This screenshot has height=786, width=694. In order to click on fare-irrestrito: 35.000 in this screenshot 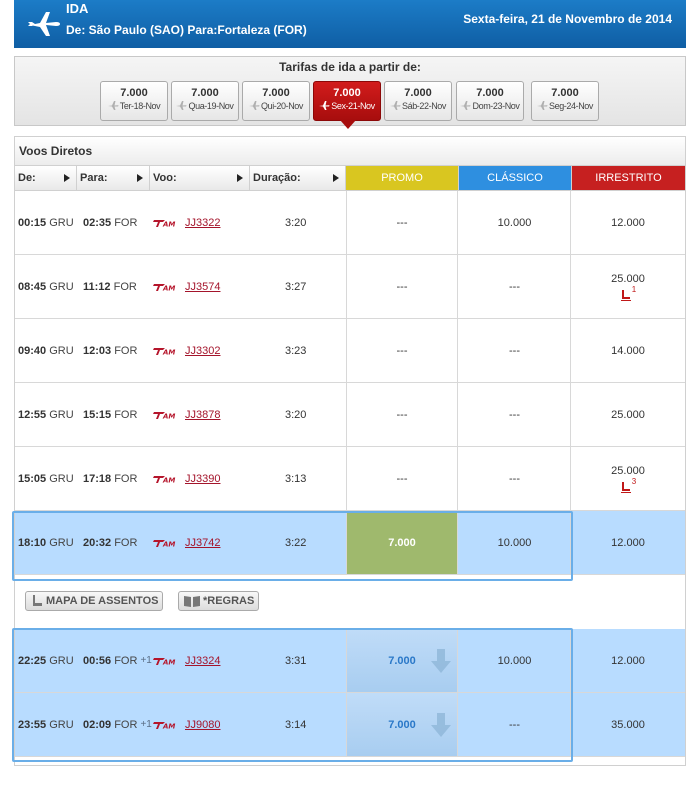, I will do `click(628, 724)`.